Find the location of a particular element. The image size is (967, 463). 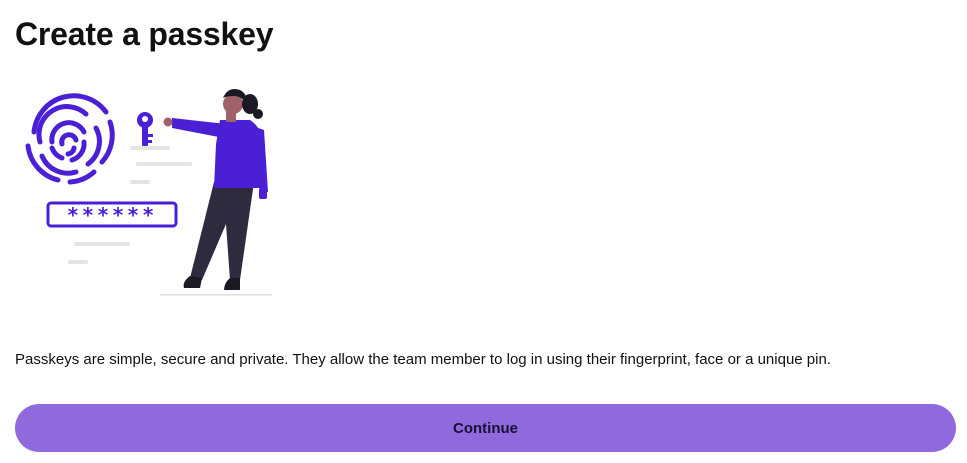

page-title: Create a passkey is located at coordinates (144, 34).